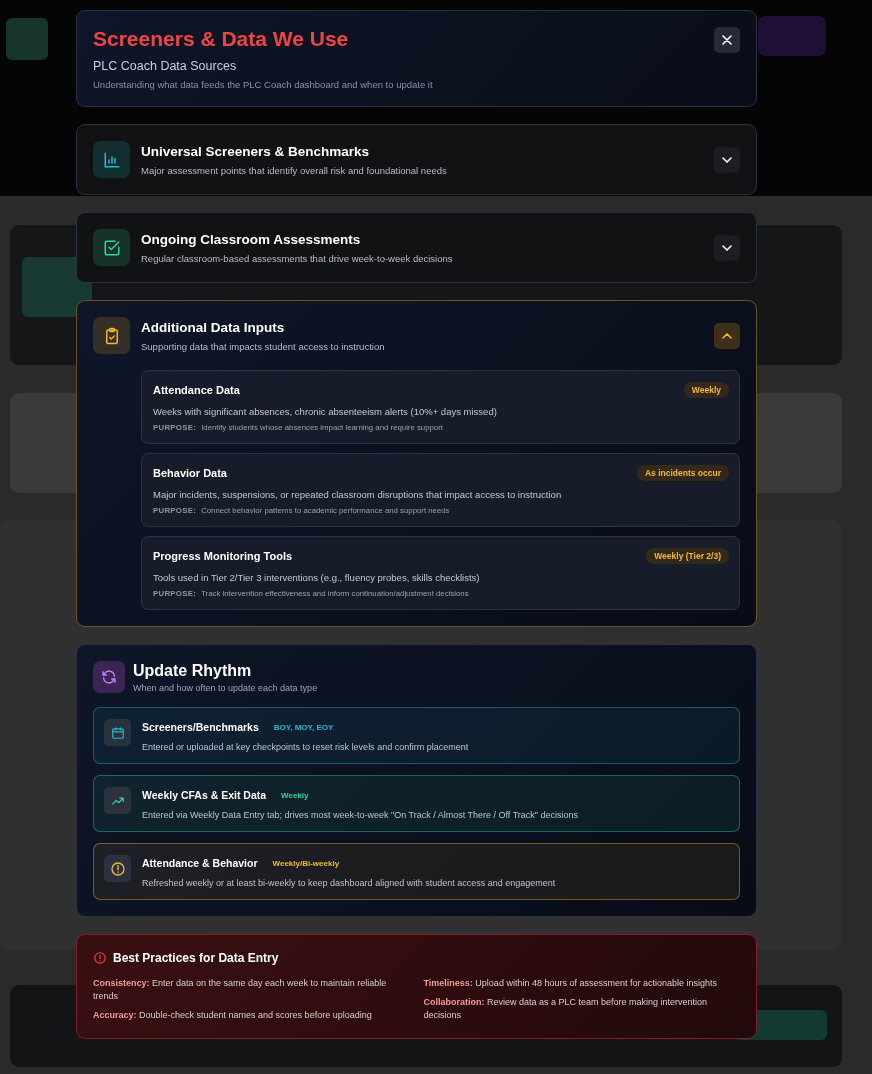 The width and height of the screenshot is (872, 1074). I want to click on data-input-description: Weeks with significant absences, chronic absenteeism alerts (10%+ days missed), so click(325, 411).